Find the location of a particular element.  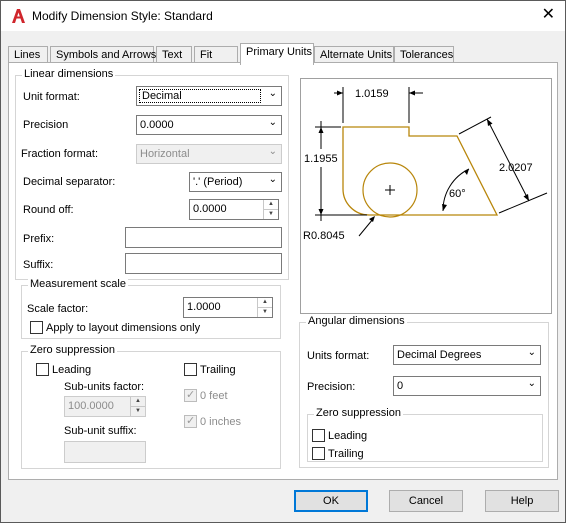

angular-trailing-label: Trailing is located at coordinates (346, 454).